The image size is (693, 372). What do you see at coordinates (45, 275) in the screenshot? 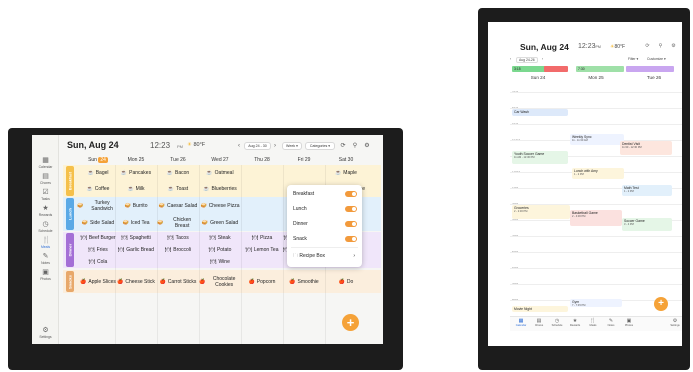
I see `sidebar-item-photos: ▣ Photos` at bounding box center [45, 275].